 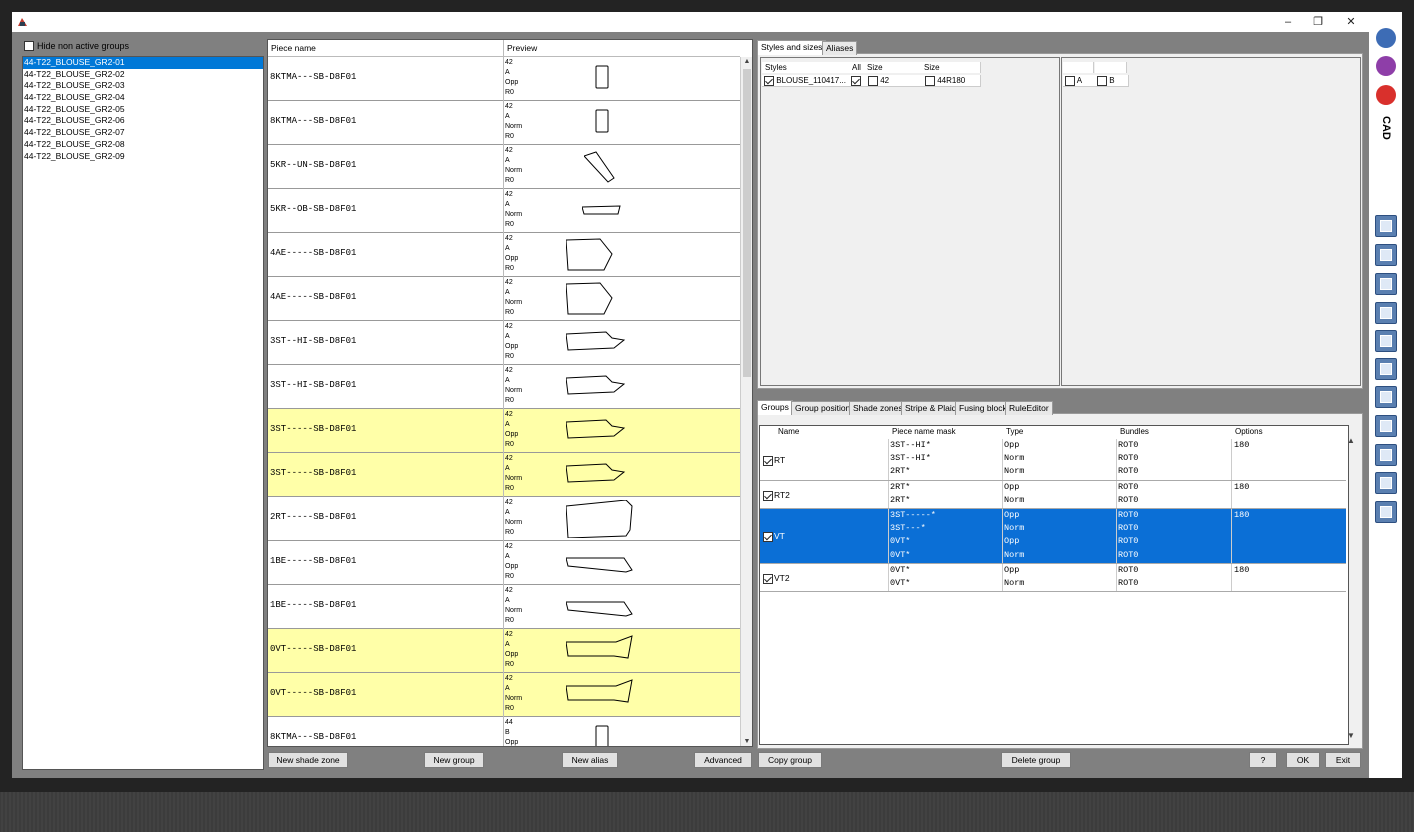 I want to click on piece-info-line: Opp, so click(x=512, y=346).